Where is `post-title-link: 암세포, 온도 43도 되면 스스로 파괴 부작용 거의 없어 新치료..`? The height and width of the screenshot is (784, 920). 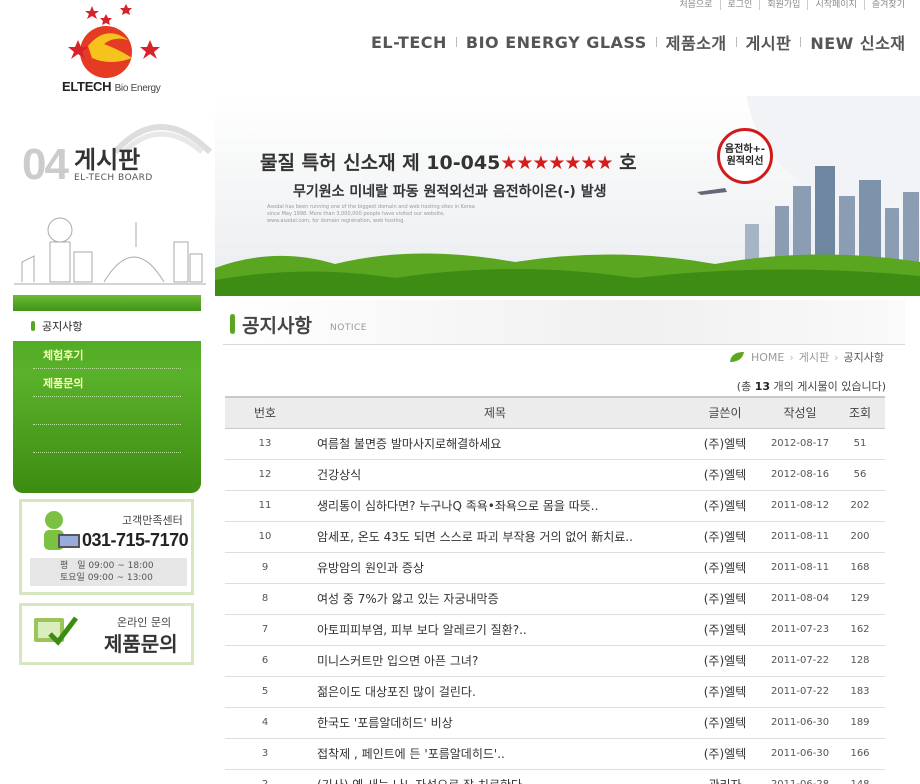 post-title-link: 암세포, 온도 43도 되면 스스로 파괴 부작용 거의 없어 新치료.. is located at coordinates (495, 537).